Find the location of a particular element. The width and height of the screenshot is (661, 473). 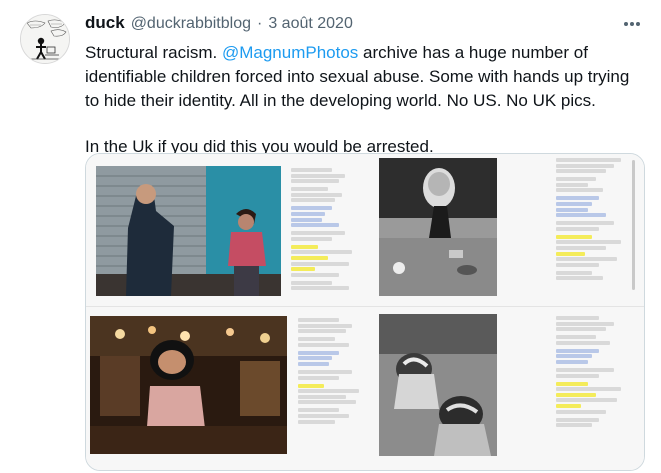

divider is located at coordinates (365, 306).